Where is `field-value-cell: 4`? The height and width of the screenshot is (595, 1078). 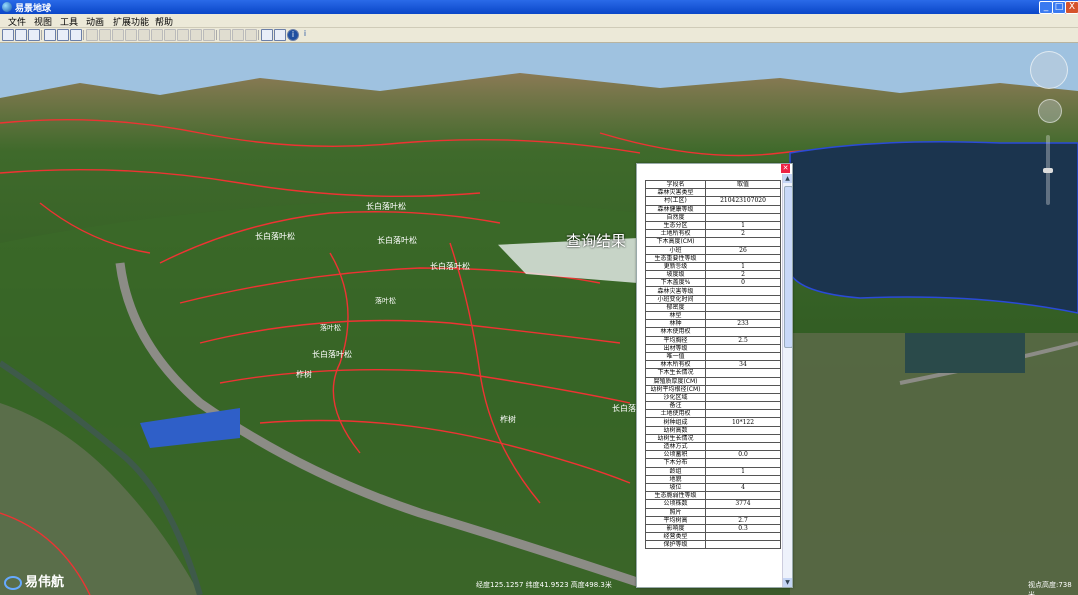
field-value-cell: 4 is located at coordinates (743, 487).